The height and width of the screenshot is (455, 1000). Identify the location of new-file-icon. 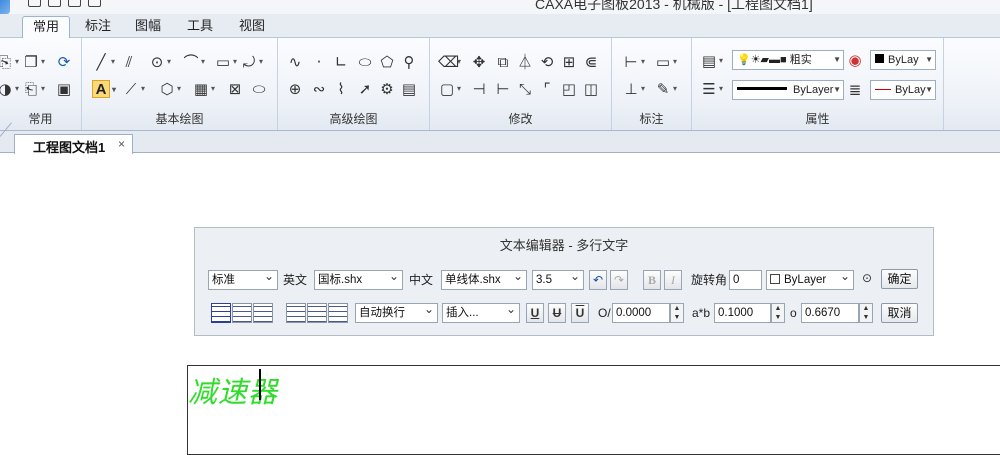
(34, 3).